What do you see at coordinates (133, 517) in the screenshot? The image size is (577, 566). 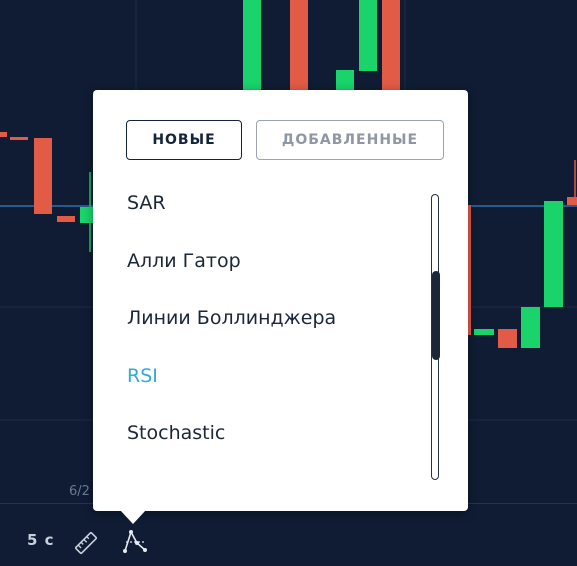 I see `popup-pointer` at bounding box center [133, 517].